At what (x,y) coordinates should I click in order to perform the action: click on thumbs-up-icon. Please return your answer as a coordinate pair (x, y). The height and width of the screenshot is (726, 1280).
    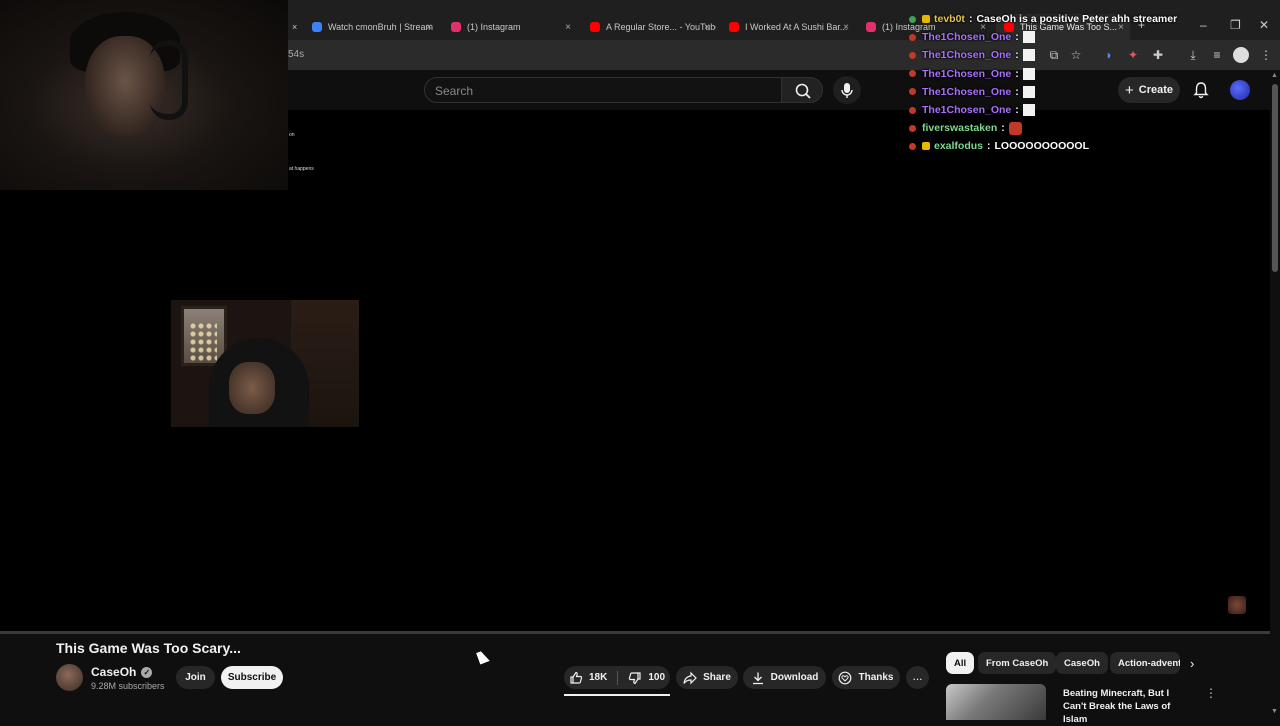
    Looking at the image, I should click on (576, 677).